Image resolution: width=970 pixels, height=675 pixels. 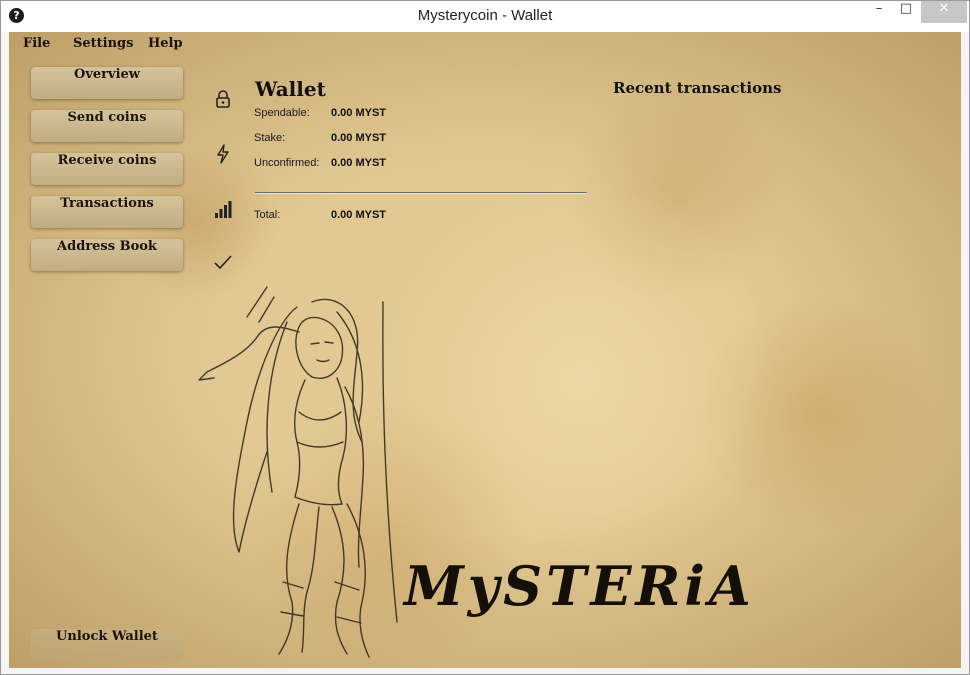 What do you see at coordinates (36, 43) in the screenshot?
I see `menu-file: File` at bounding box center [36, 43].